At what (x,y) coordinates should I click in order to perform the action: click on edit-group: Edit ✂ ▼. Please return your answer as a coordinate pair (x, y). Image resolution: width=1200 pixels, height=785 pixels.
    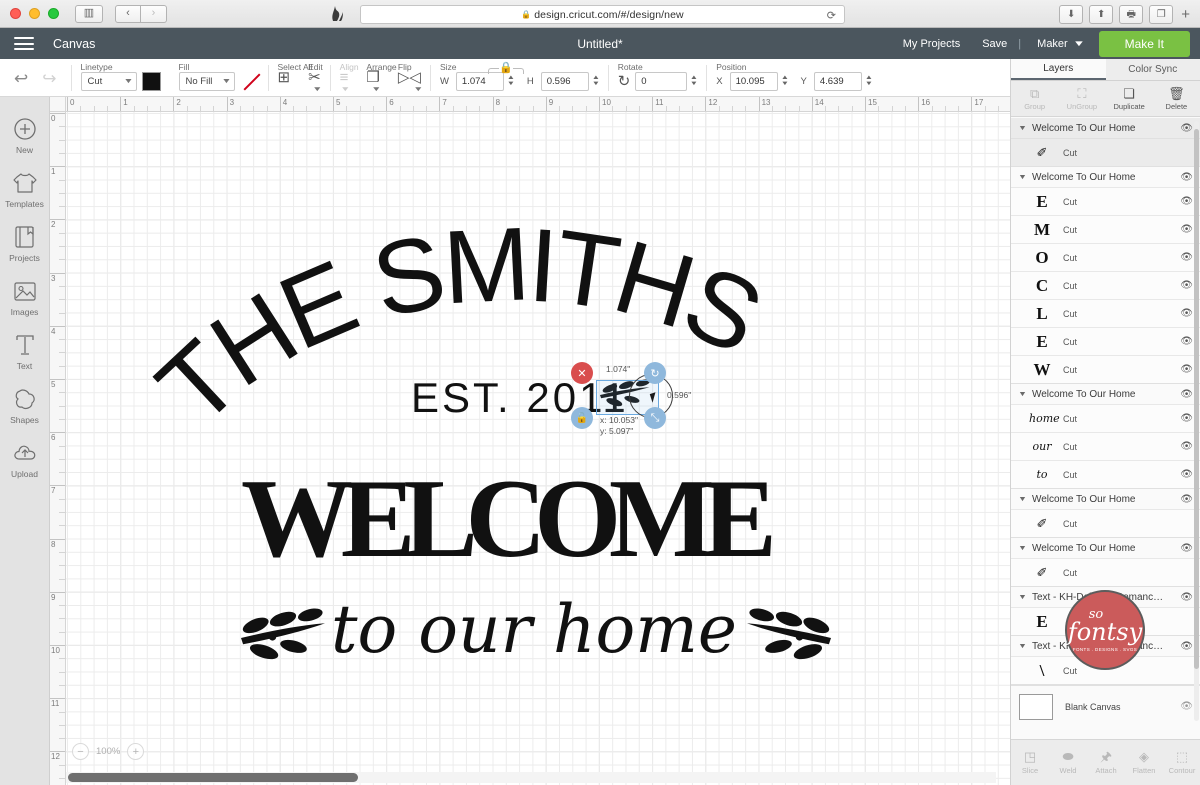
    Looking at the image, I should click on (314, 78).